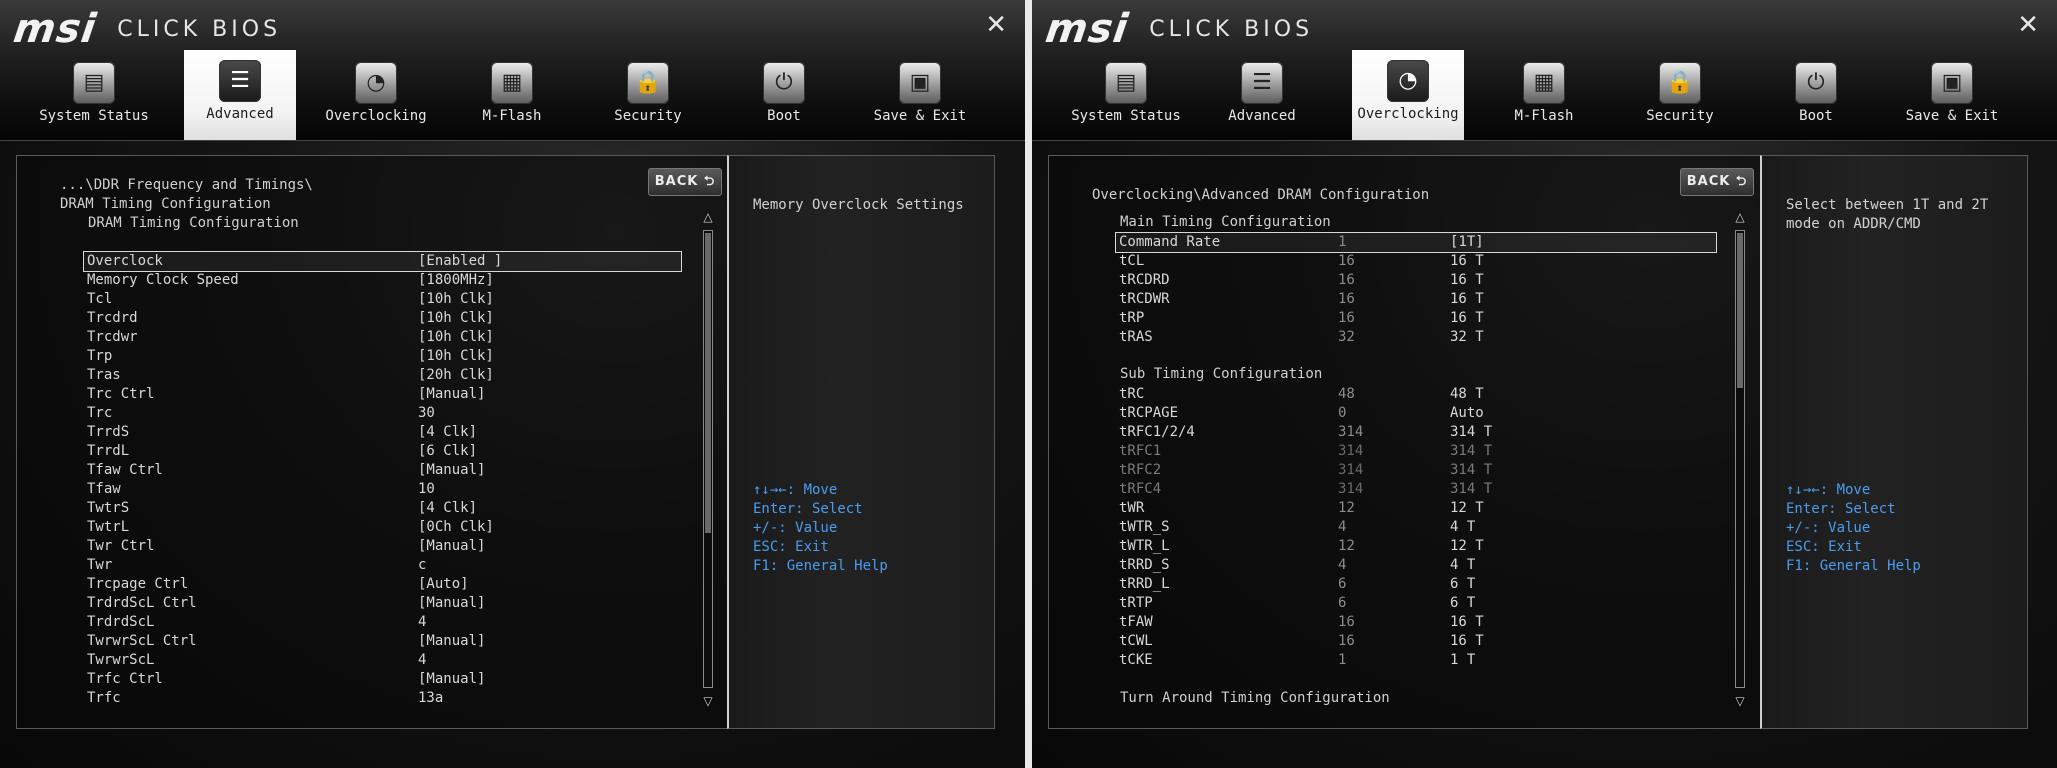  I want to click on setting-value: [1800MHz], so click(456, 280).